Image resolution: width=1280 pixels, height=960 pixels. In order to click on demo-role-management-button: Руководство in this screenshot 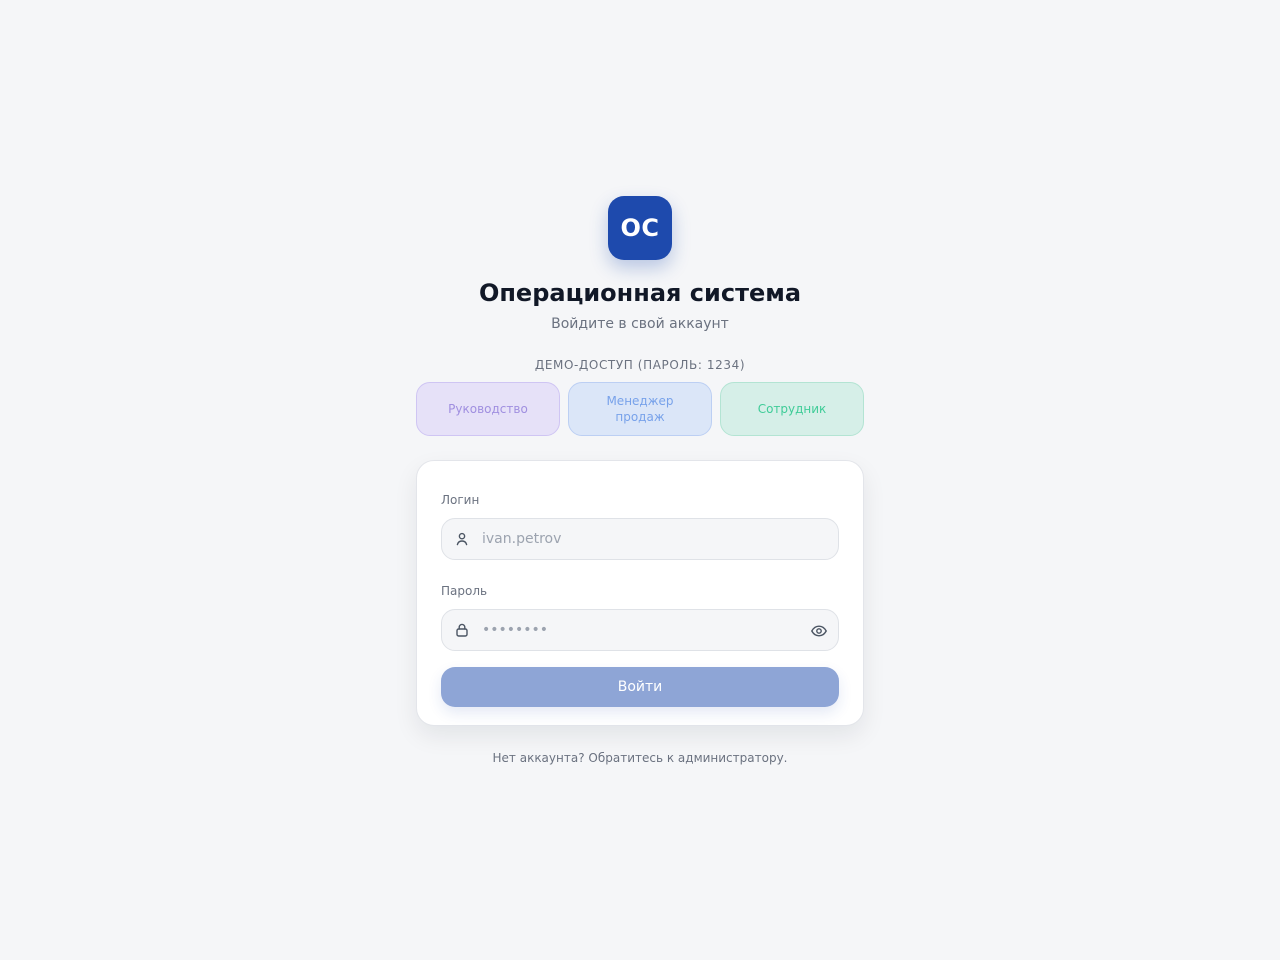, I will do `click(488, 409)`.